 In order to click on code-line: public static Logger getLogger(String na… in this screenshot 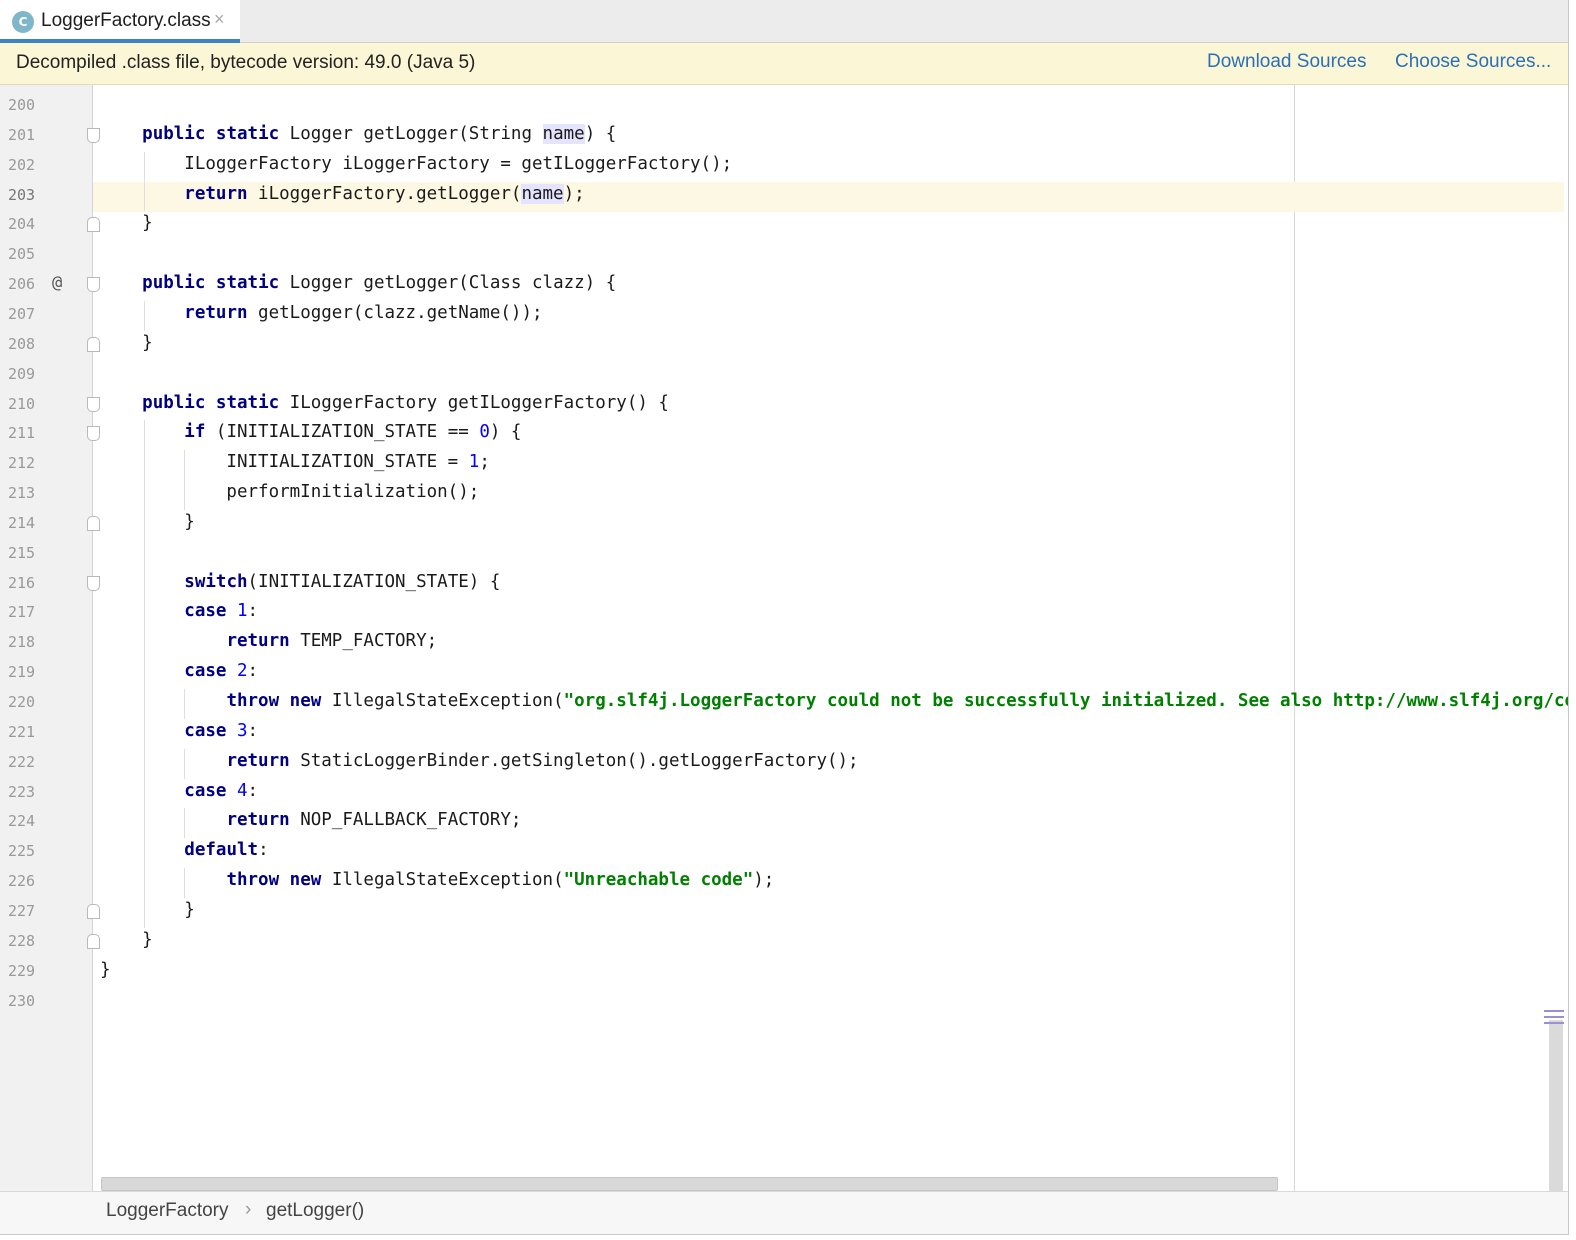, I will do `click(358, 133)`.